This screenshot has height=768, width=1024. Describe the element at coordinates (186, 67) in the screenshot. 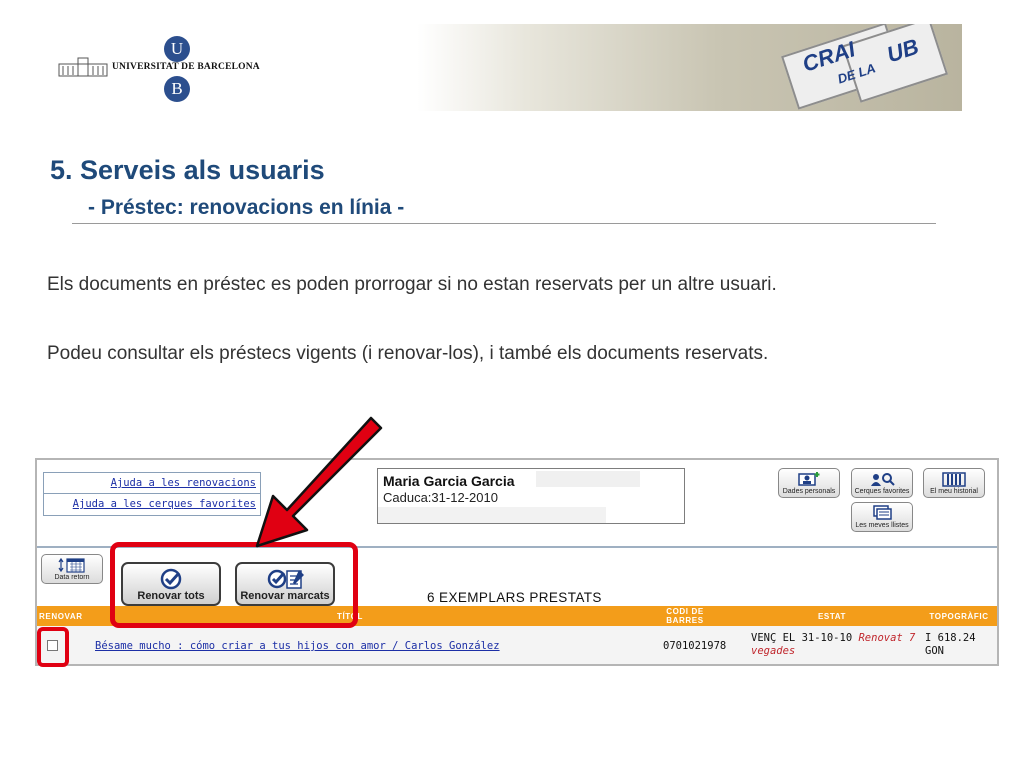

I see `university-name: UNIVERSITAT DE BARCELONA` at that location.